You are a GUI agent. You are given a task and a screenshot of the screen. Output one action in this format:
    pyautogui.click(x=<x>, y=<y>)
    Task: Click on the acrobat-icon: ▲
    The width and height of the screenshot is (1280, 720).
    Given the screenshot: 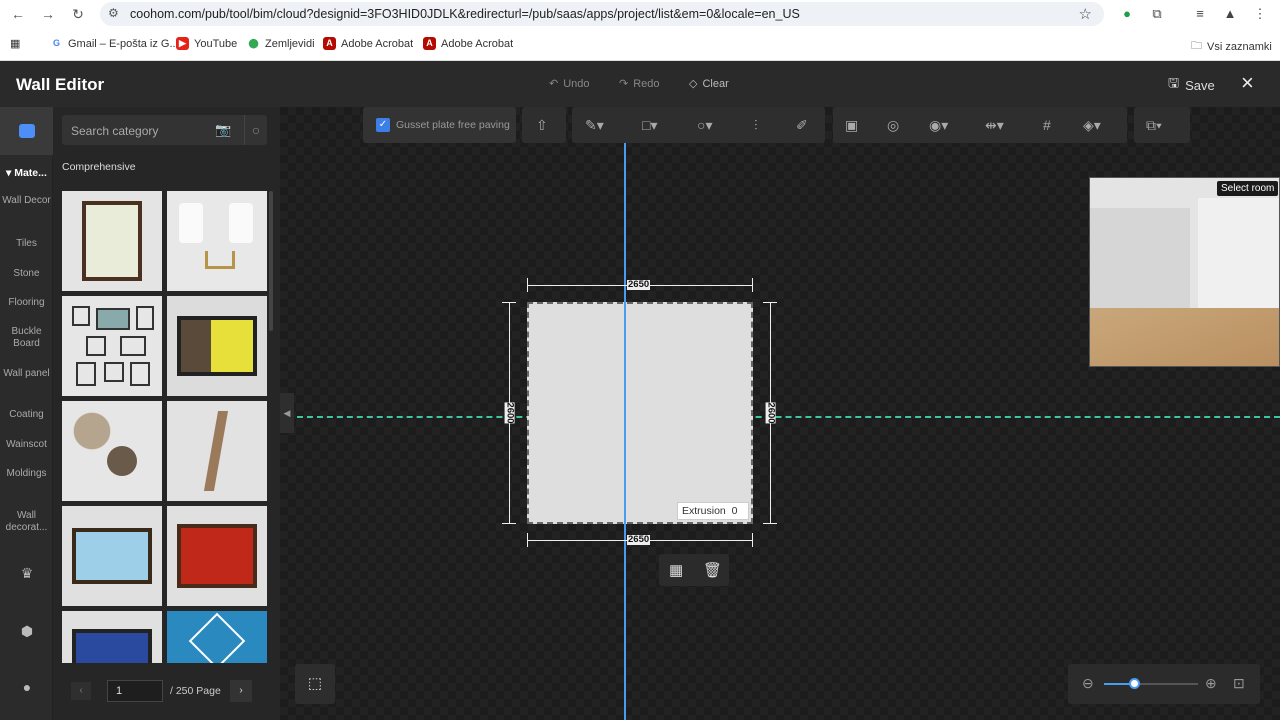 What is the action you would take?
    pyautogui.click(x=1230, y=14)
    